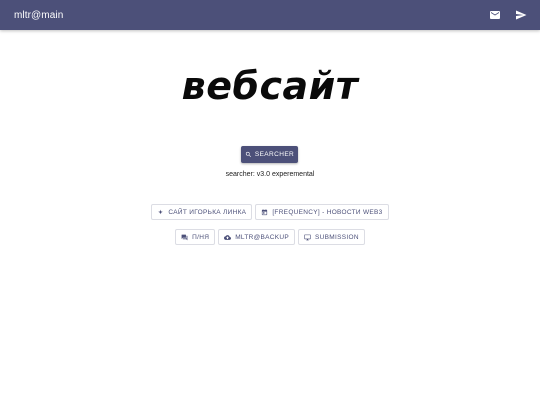  I want to click on sparkle-icon, so click(160, 212).